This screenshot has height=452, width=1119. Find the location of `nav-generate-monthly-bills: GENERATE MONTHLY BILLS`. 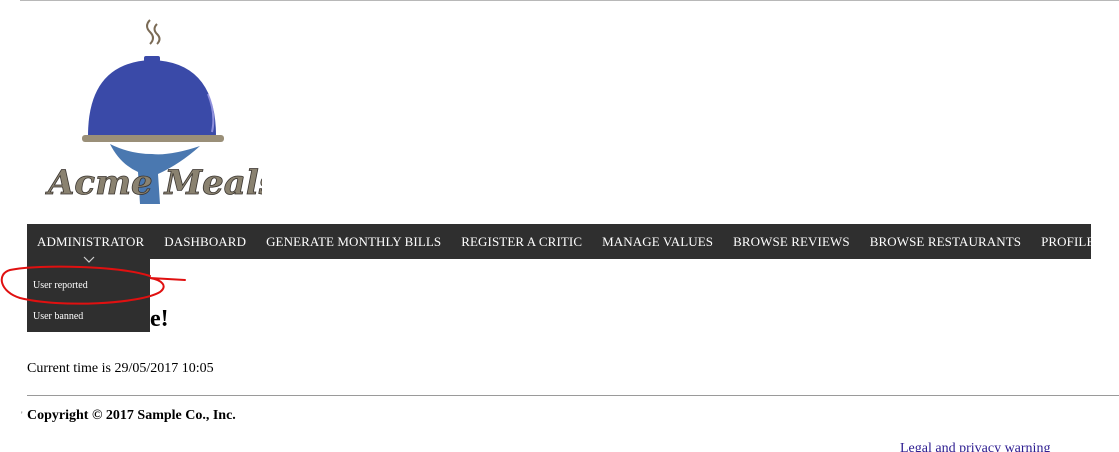

nav-generate-monthly-bills: GENERATE MONTHLY BILLS is located at coordinates (353, 241).